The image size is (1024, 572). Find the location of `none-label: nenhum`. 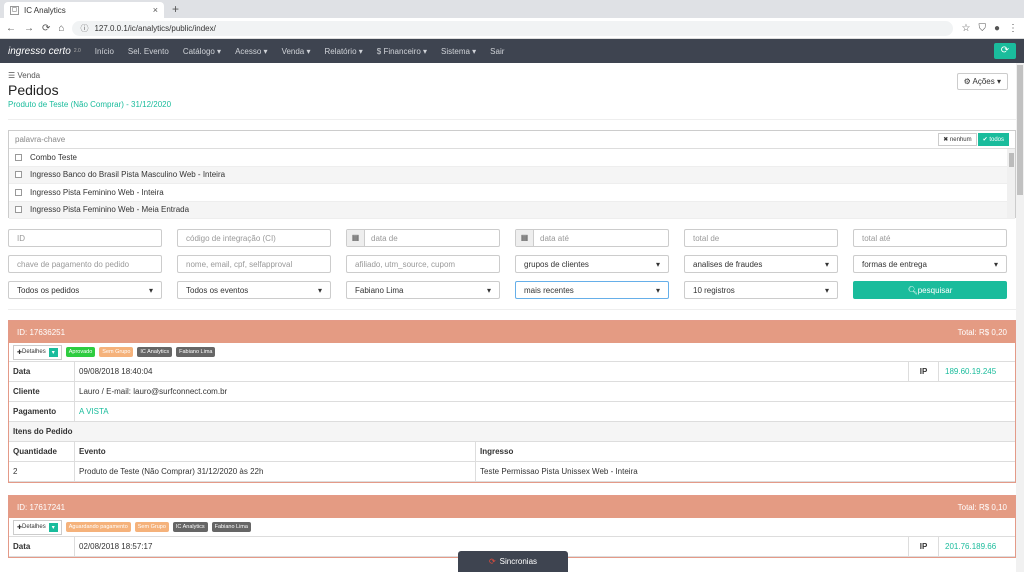

none-label: nenhum is located at coordinates (960, 140).